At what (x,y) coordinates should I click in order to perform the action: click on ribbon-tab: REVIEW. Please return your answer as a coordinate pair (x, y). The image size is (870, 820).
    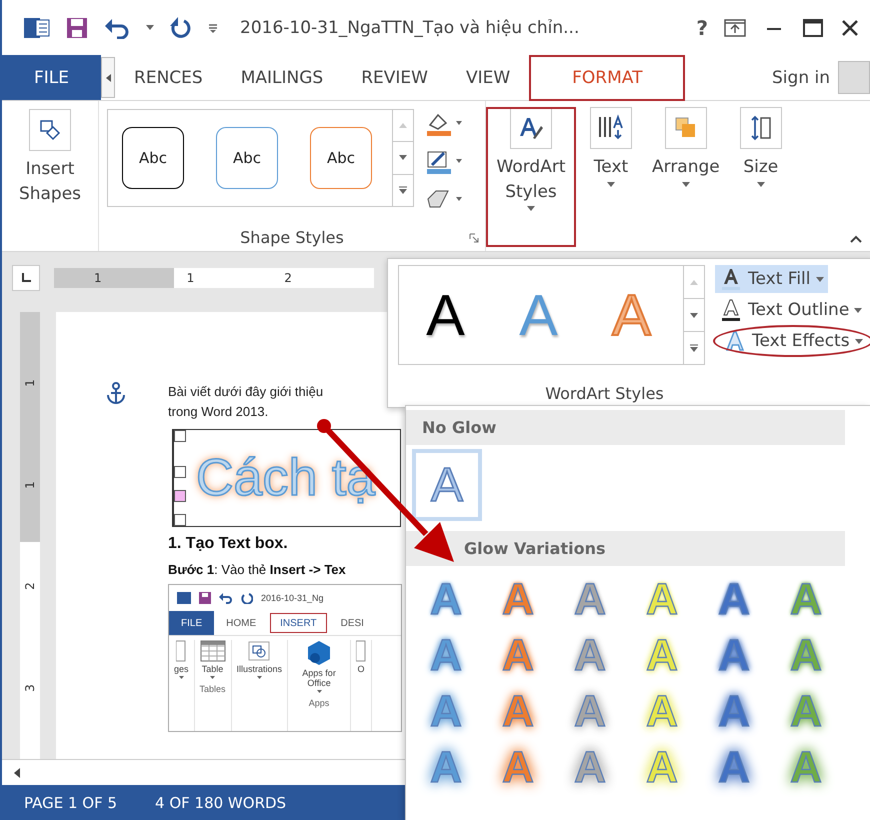
    Looking at the image, I should click on (394, 77).